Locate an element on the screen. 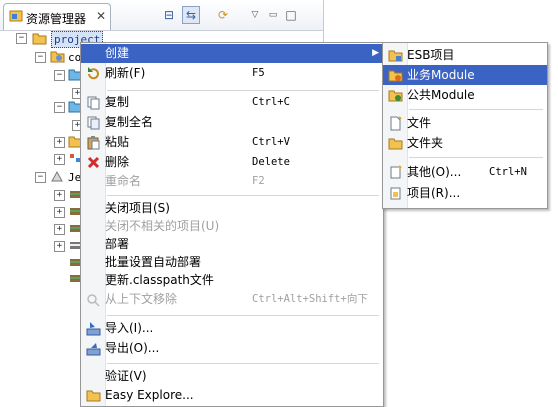  menu-item-shortcut: Ctrl+Alt+Shift+向下 is located at coordinates (310, 299).